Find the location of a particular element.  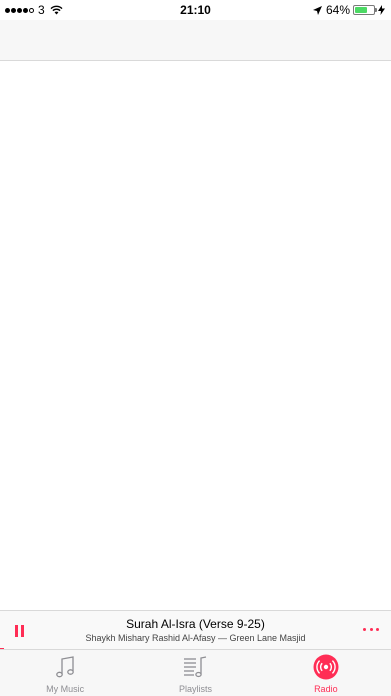

charging-icon is located at coordinates (381, 10).